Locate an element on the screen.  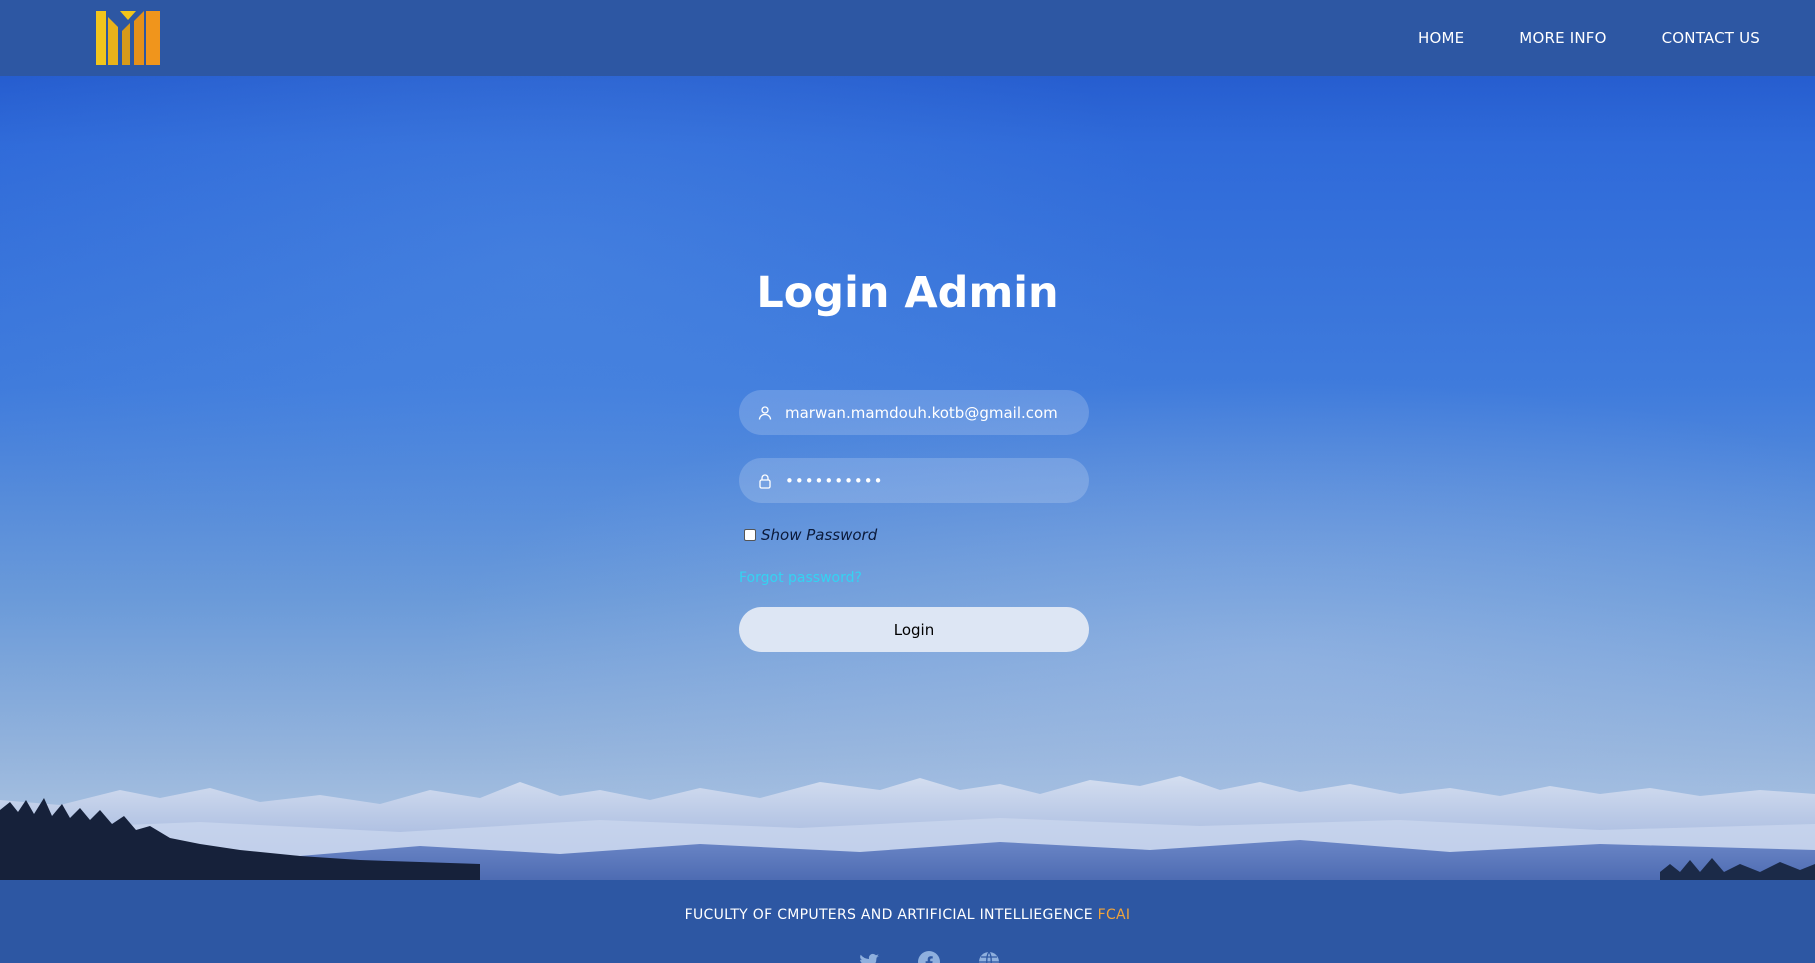
nav-home-link: HOME is located at coordinates (1441, 38).